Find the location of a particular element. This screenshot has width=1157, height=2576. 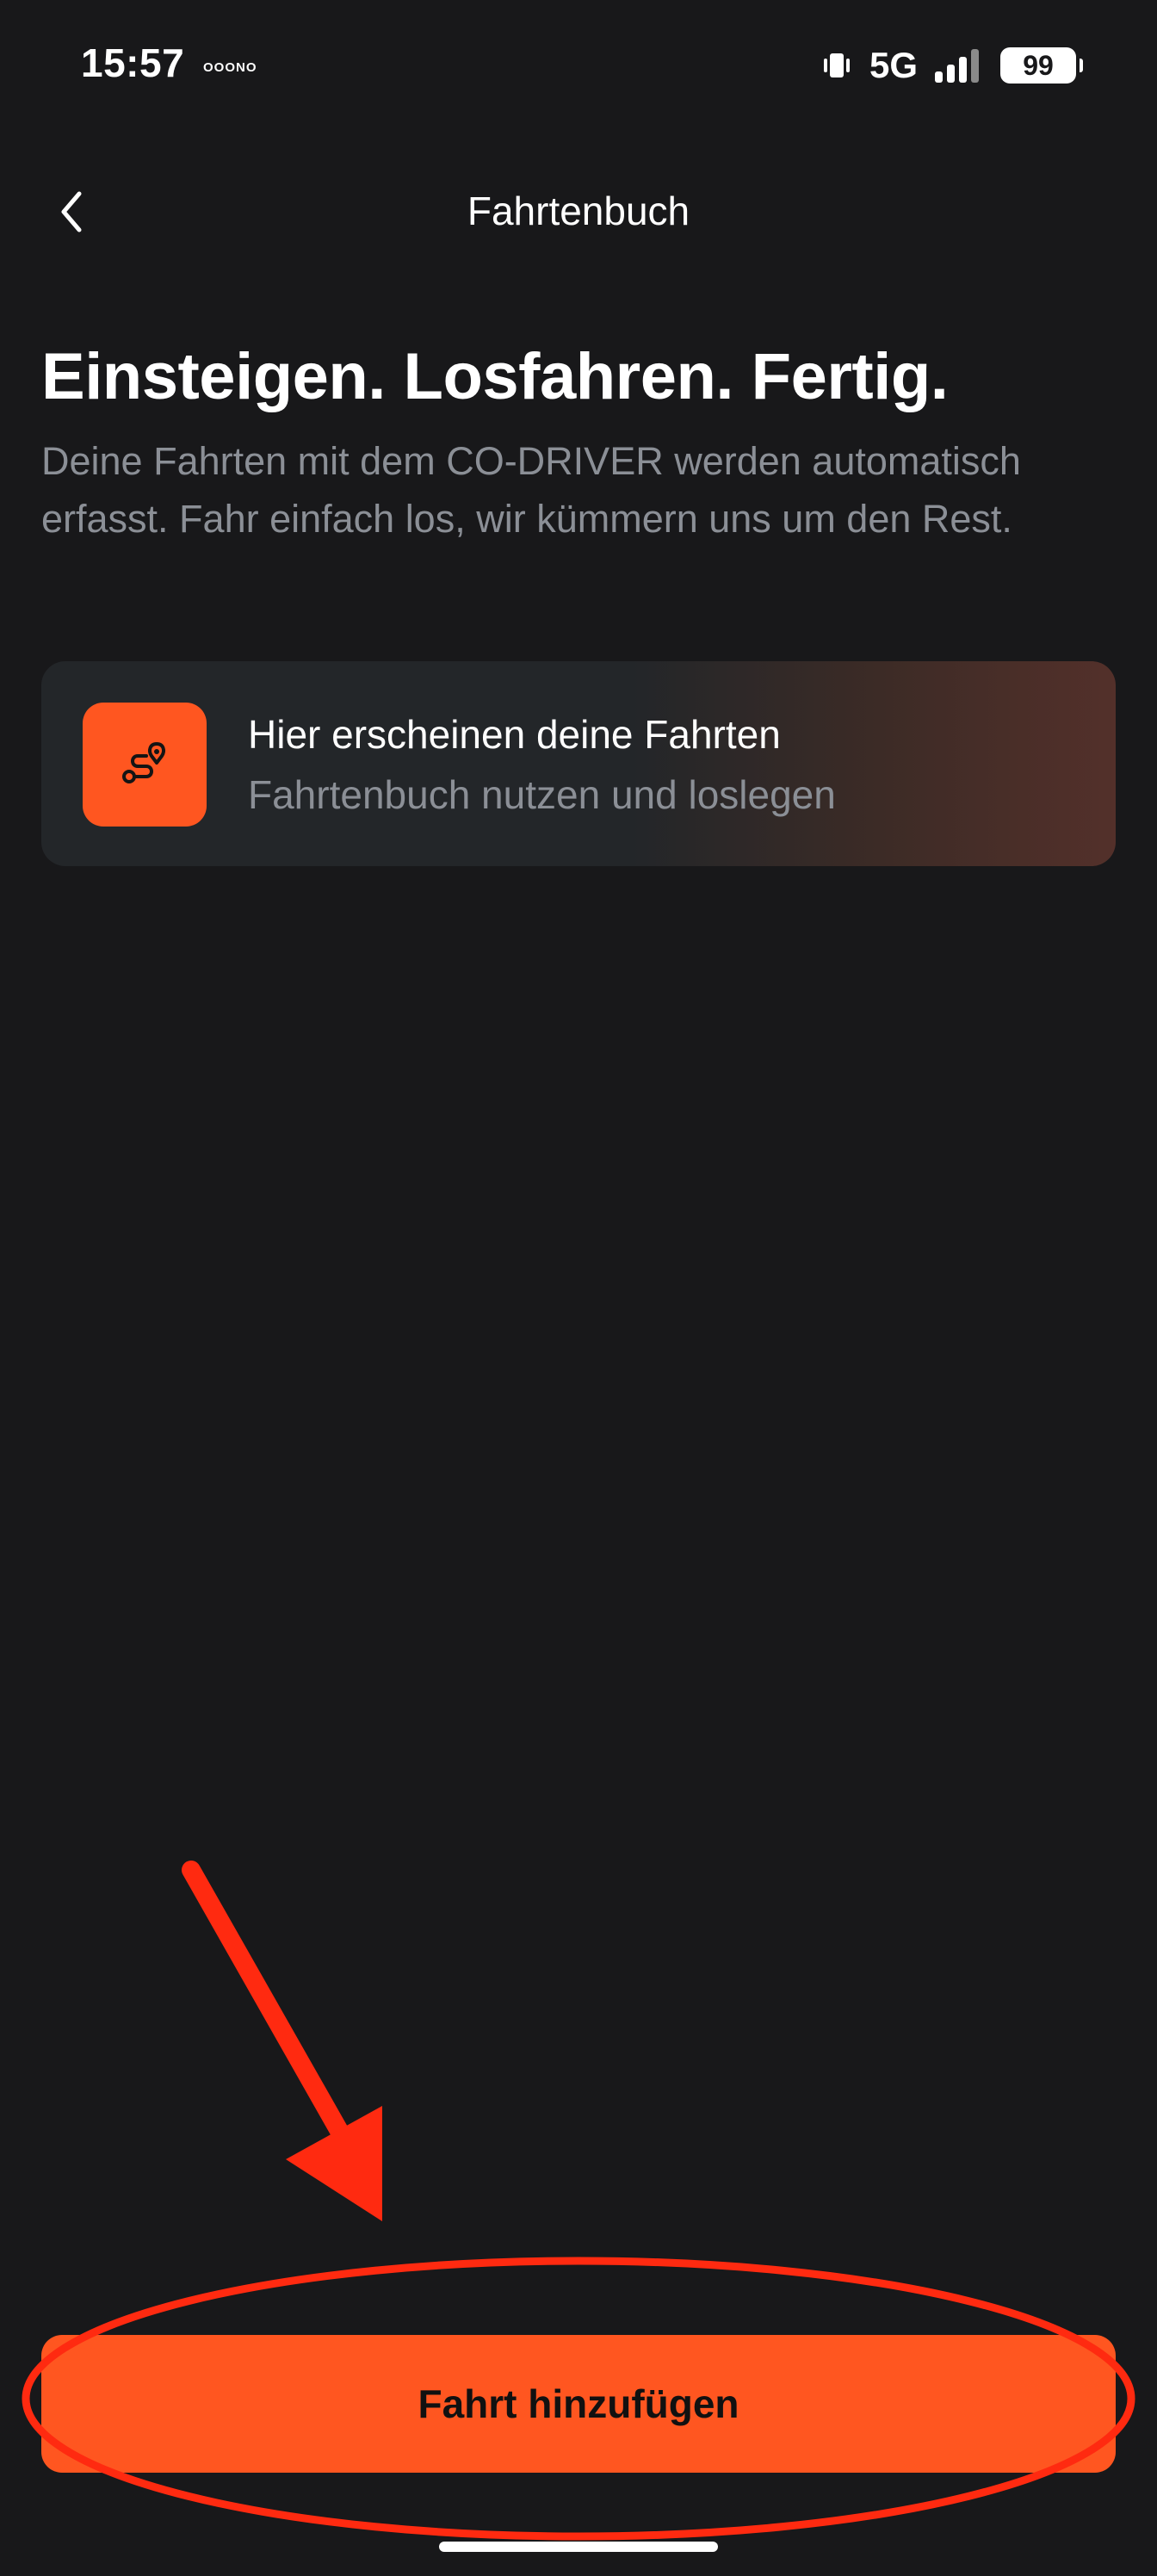

hero-title: Einsteigen. Losfahren. Fertig. is located at coordinates (495, 376).